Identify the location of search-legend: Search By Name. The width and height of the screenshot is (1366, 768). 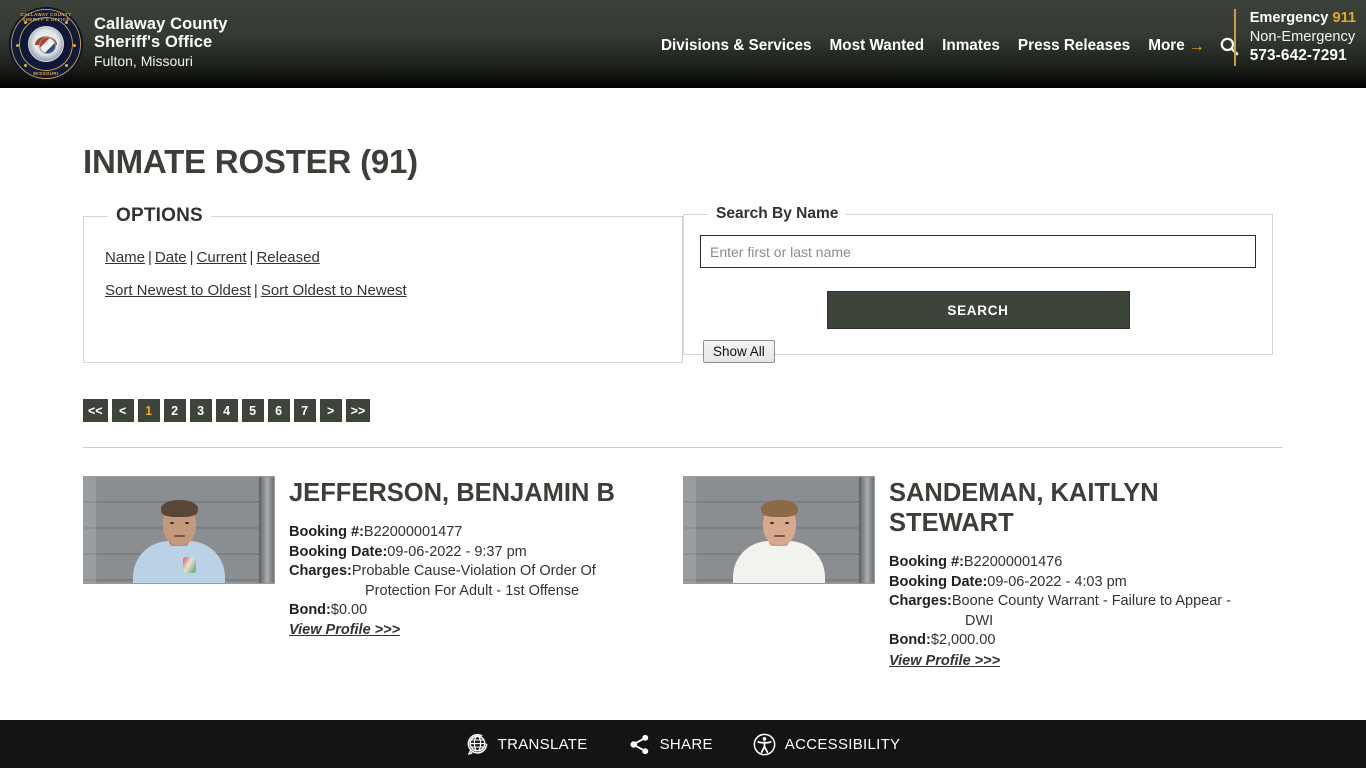
(777, 214).